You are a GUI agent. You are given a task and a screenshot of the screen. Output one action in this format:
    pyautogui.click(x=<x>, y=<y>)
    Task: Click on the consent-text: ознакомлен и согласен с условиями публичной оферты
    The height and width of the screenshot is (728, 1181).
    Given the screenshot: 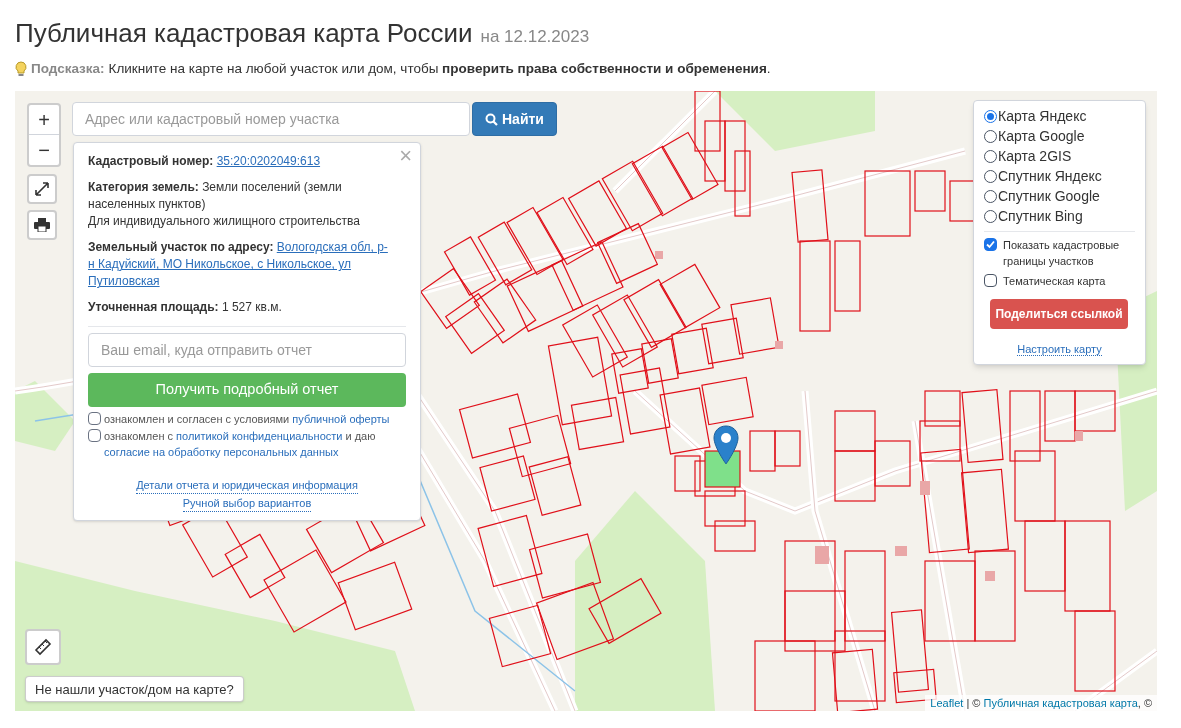 What is the action you would take?
    pyautogui.click(x=247, y=420)
    